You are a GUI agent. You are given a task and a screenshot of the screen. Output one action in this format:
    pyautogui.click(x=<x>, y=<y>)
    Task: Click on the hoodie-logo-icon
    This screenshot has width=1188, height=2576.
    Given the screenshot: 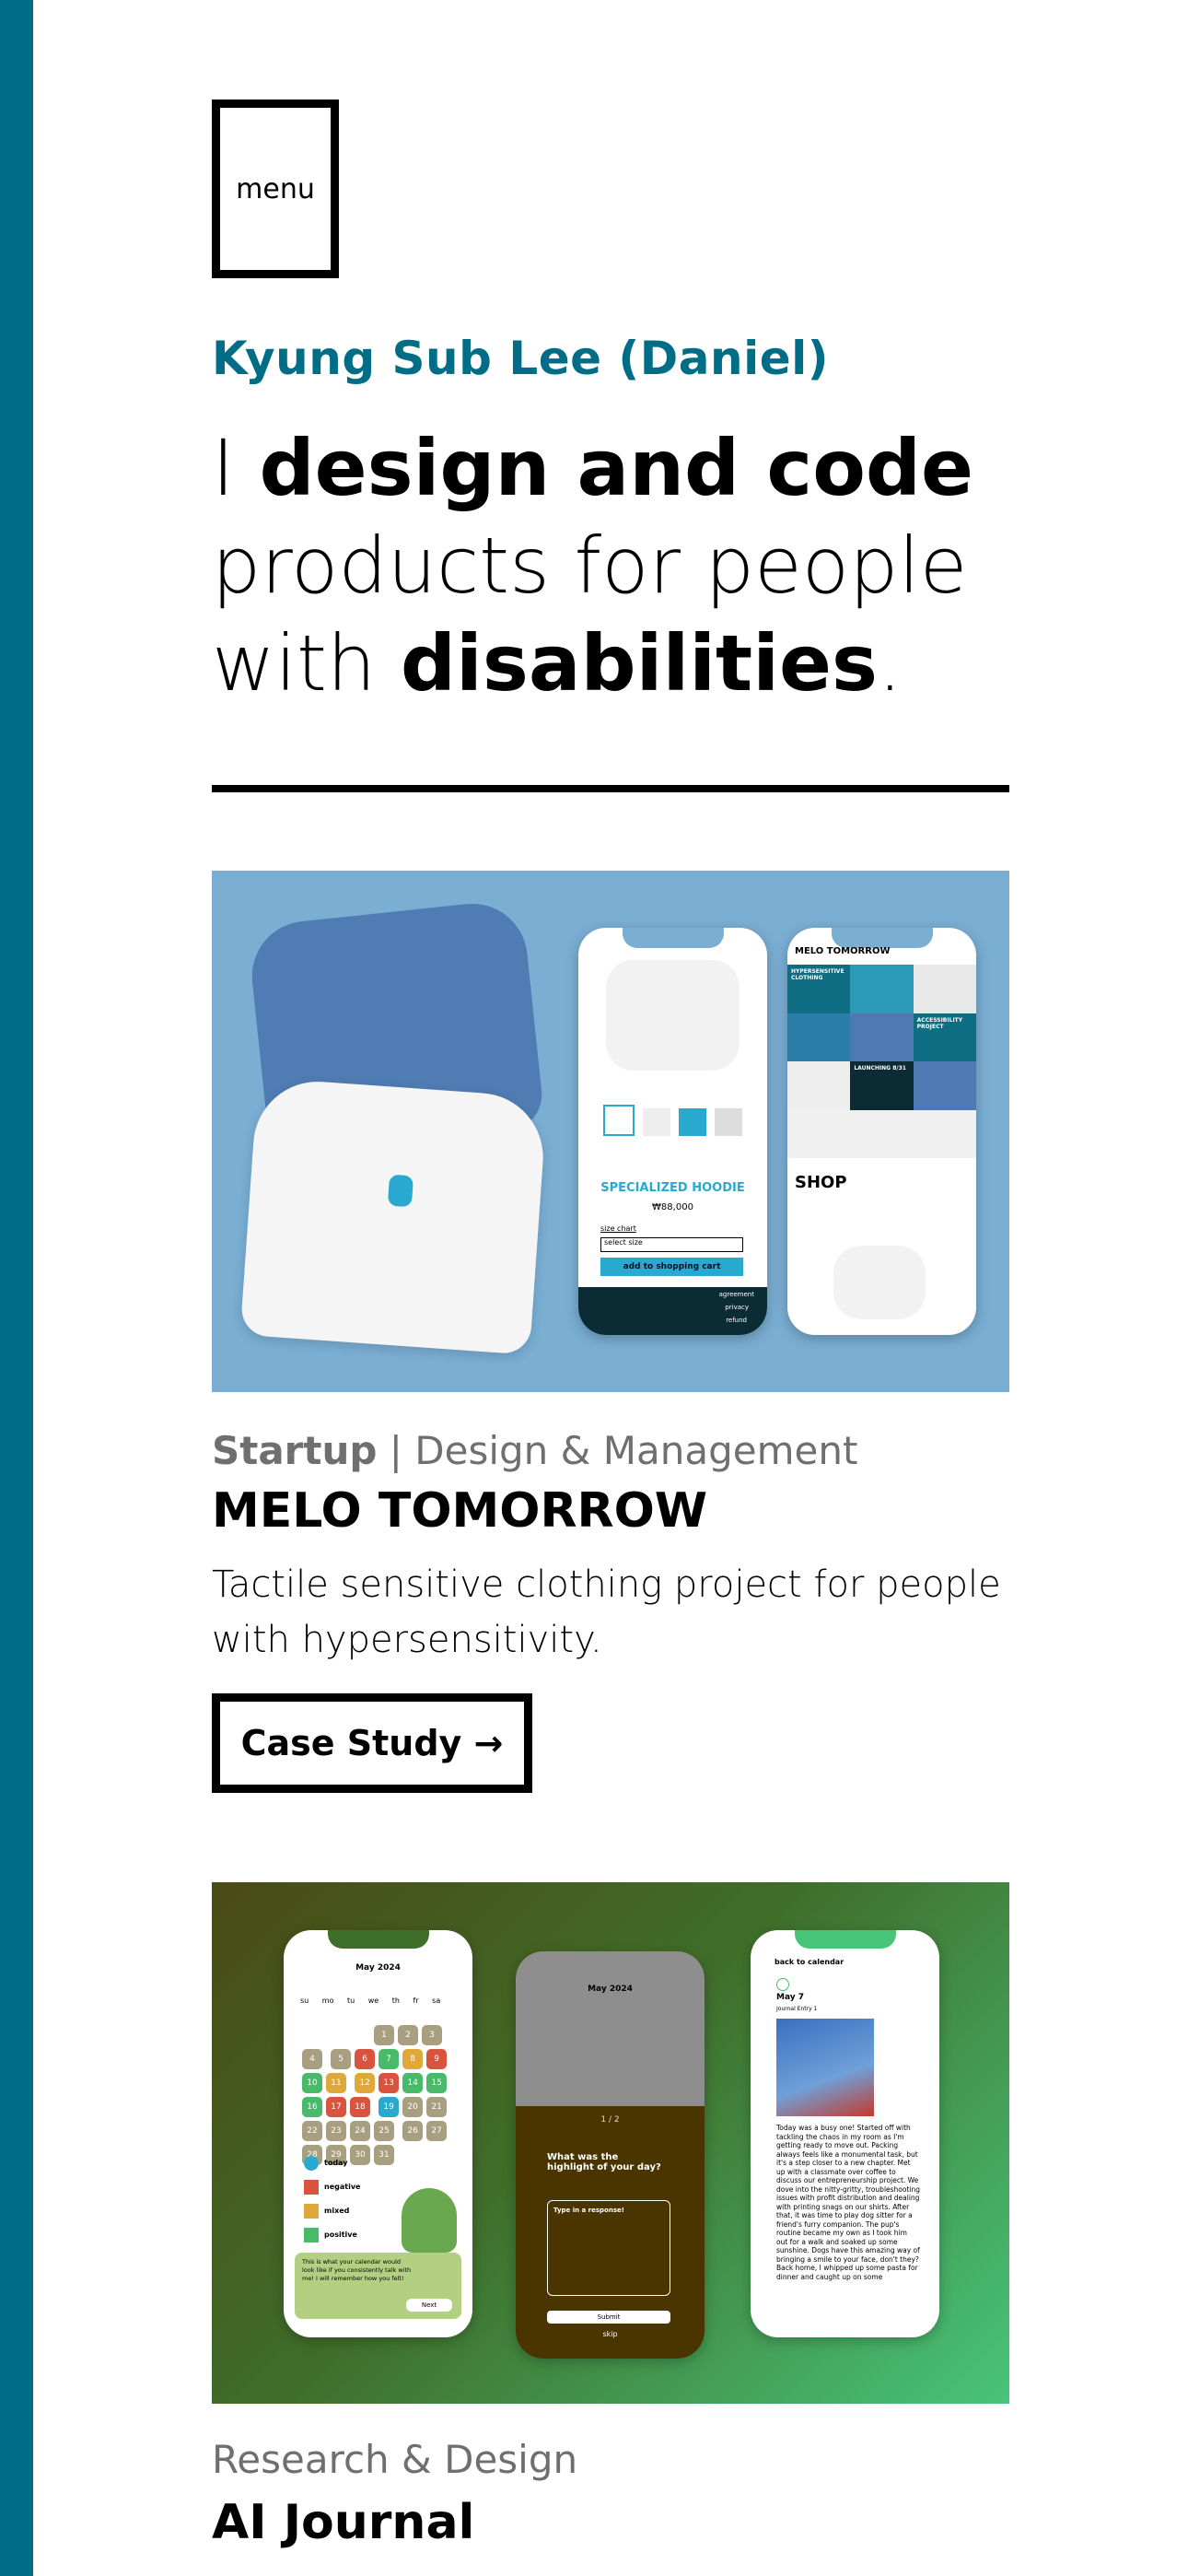 What is the action you would take?
    pyautogui.click(x=400, y=1191)
    